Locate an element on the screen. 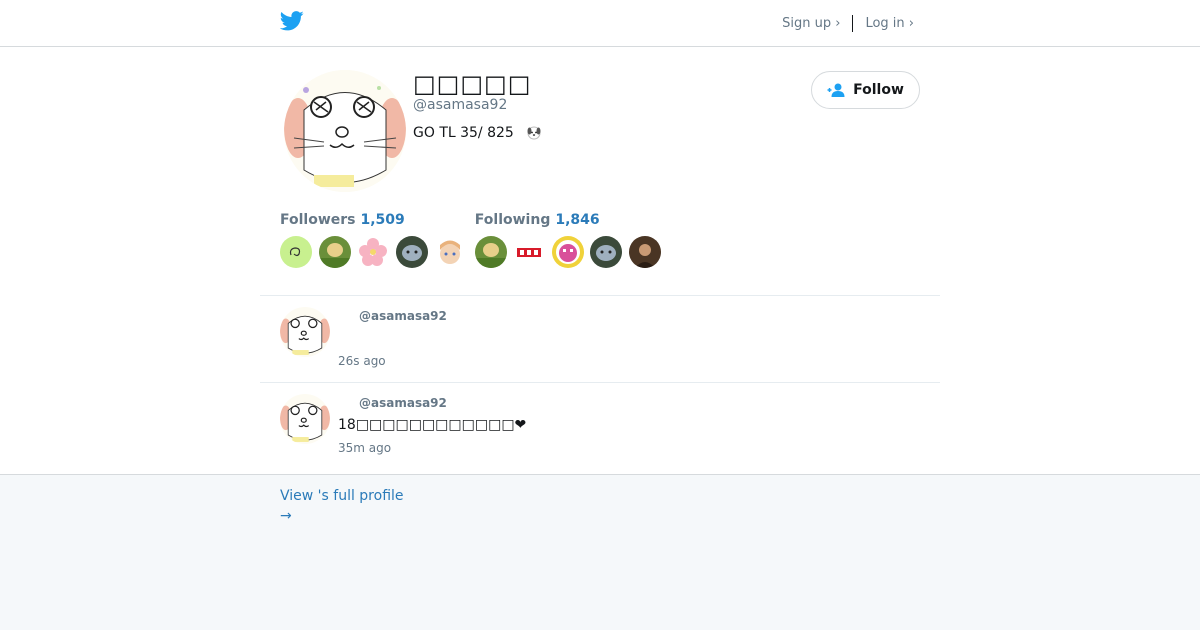 This screenshot has width=1200, height=630. profile-avatar is located at coordinates (345, 131).